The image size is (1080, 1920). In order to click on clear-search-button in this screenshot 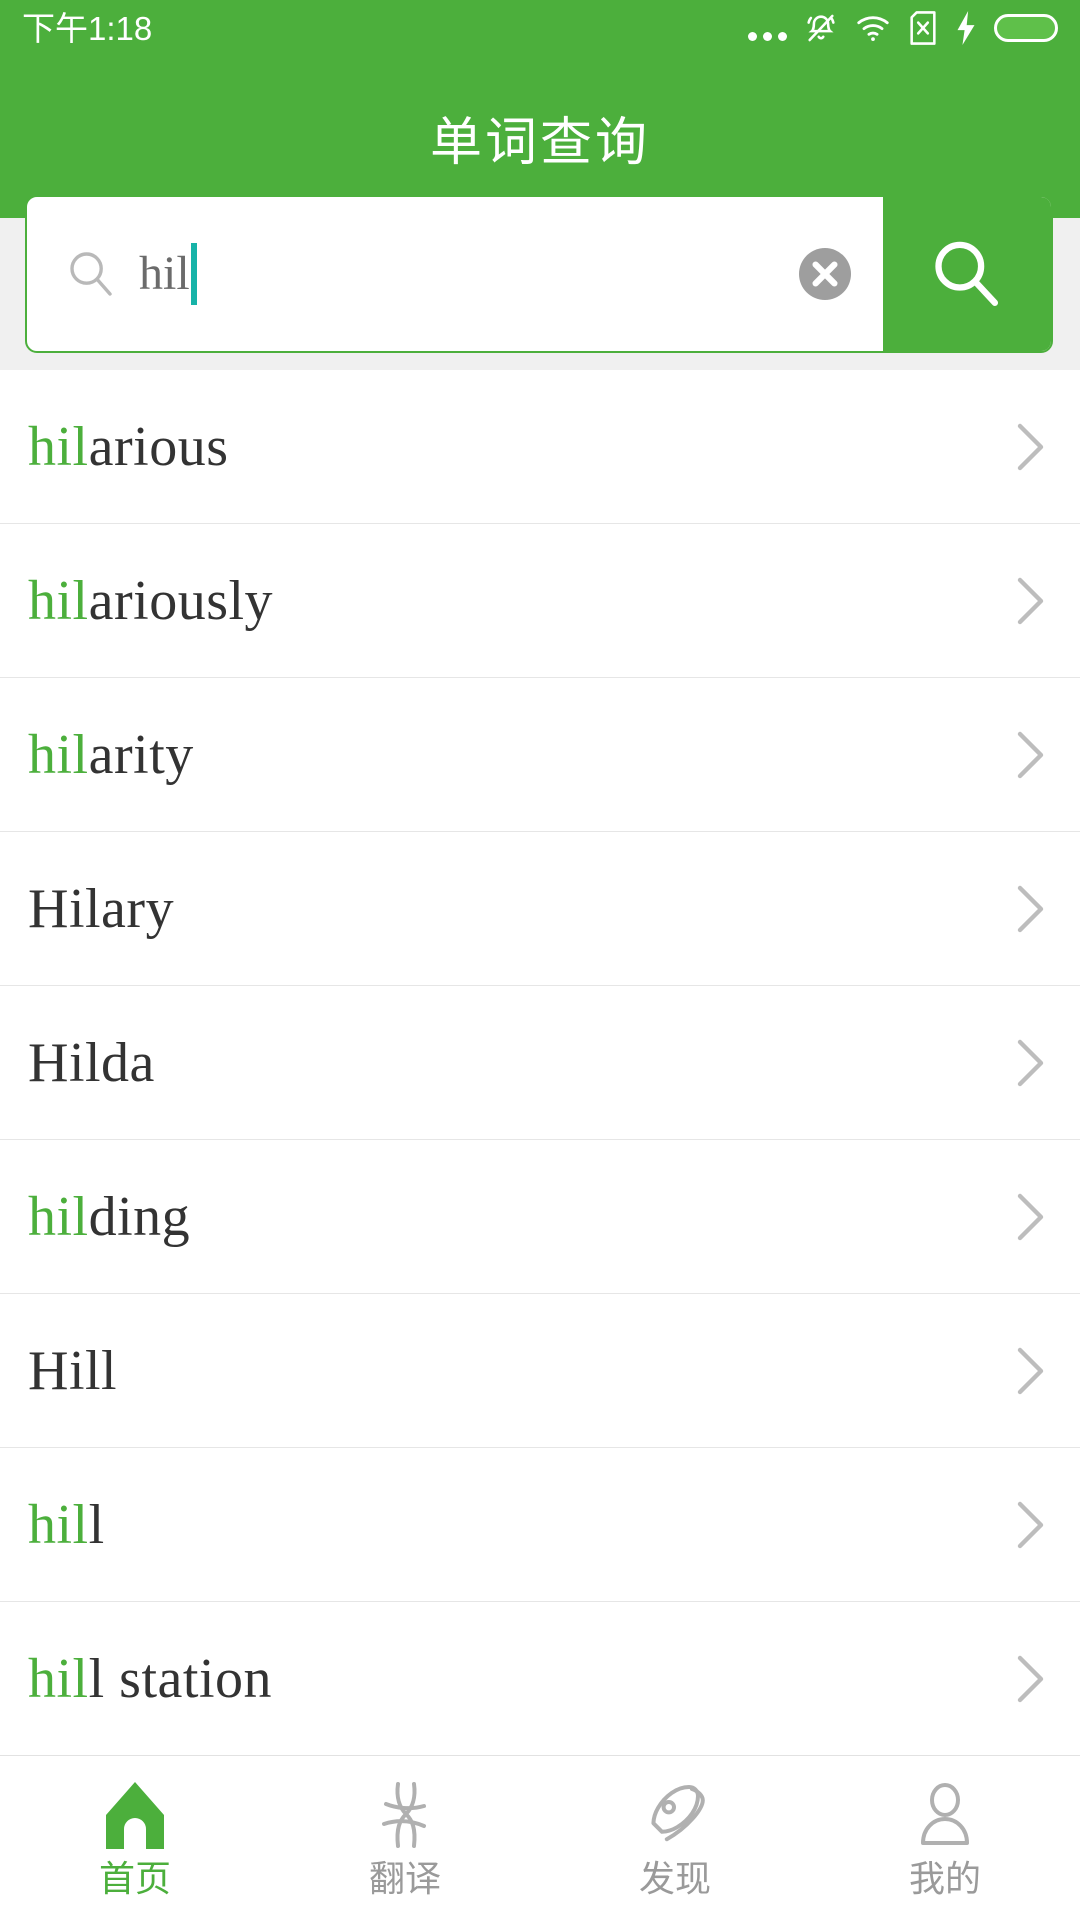, I will do `click(825, 274)`.